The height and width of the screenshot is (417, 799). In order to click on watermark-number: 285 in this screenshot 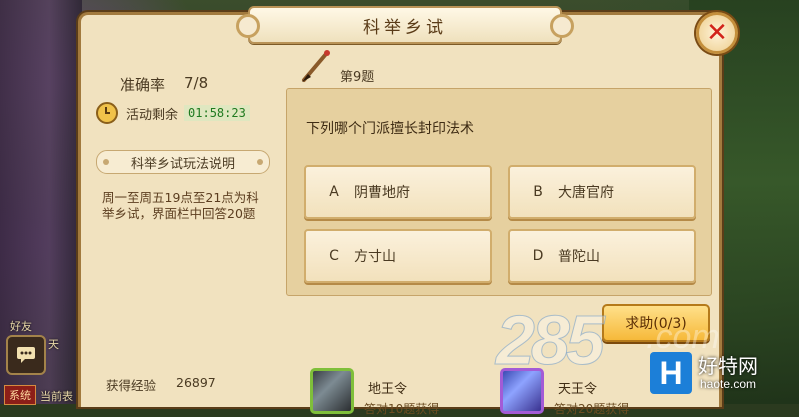, I will do `click(551, 340)`.